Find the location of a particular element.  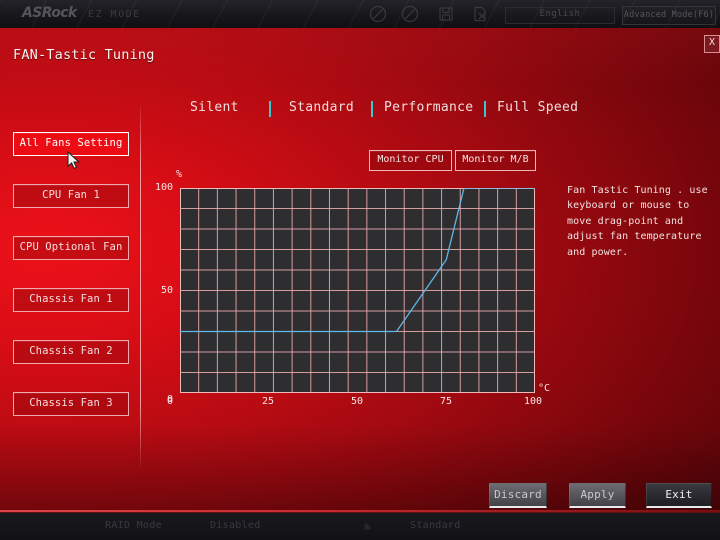

sidebar-item-chassis-fan-3: Chassis Fan 3 is located at coordinates (71, 404).